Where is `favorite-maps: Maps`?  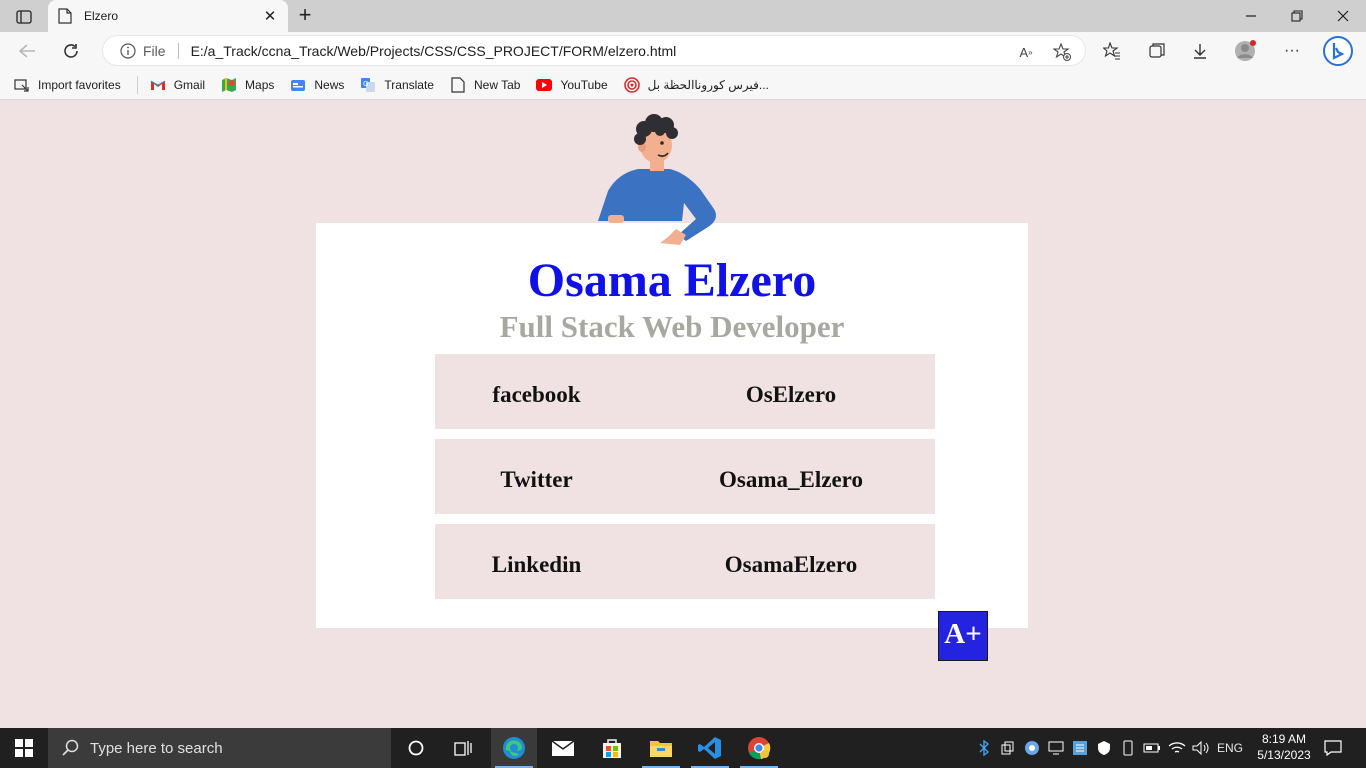 favorite-maps: Maps is located at coordinates (247, 85).